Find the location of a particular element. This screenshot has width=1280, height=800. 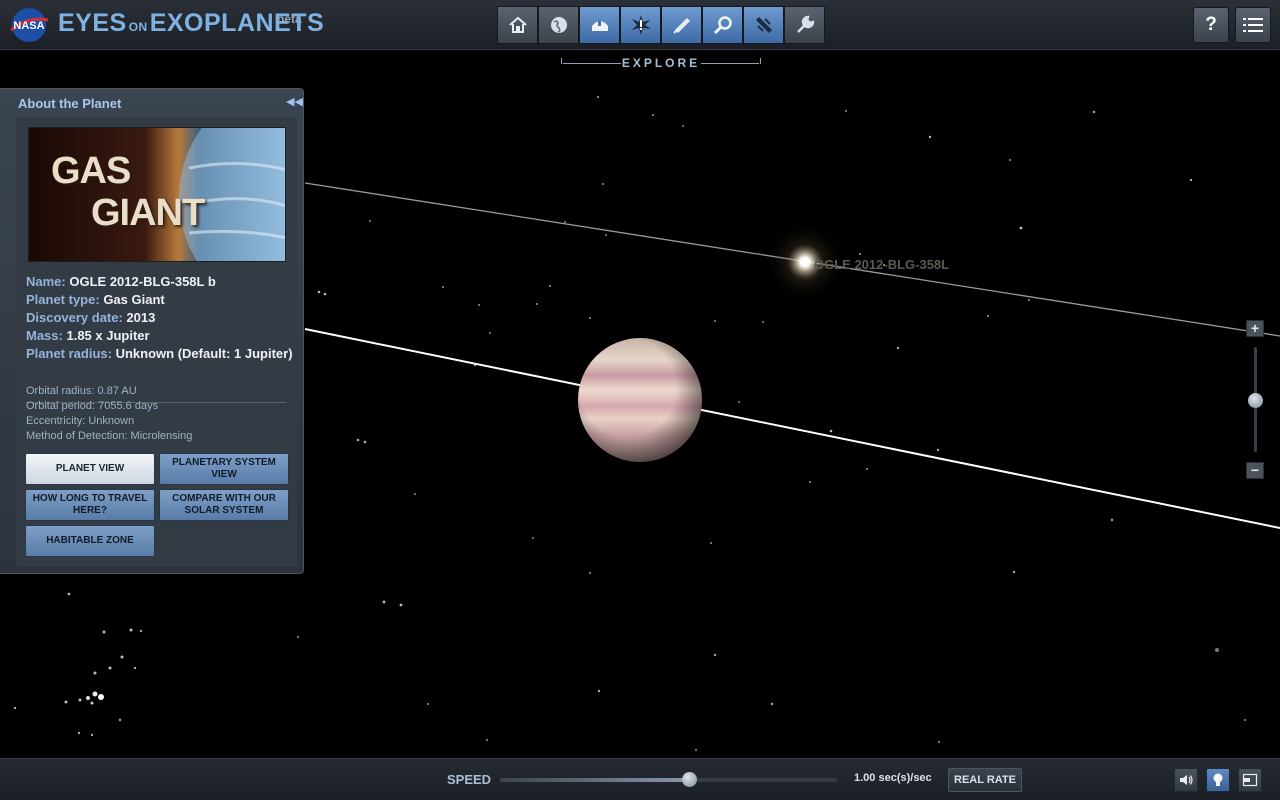

wrench-icon is located at coordinates (805, 24).